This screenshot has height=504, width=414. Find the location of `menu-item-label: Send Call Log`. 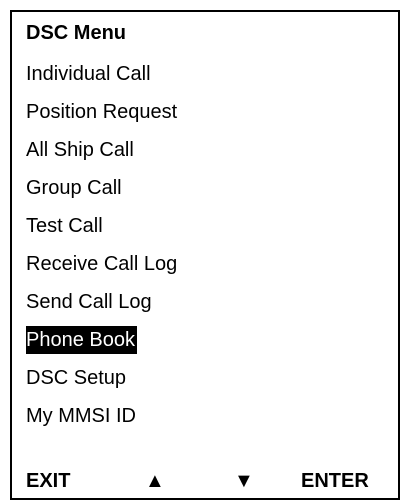

menu-item-label: Send Call Log is located at coordinates (89, 302).